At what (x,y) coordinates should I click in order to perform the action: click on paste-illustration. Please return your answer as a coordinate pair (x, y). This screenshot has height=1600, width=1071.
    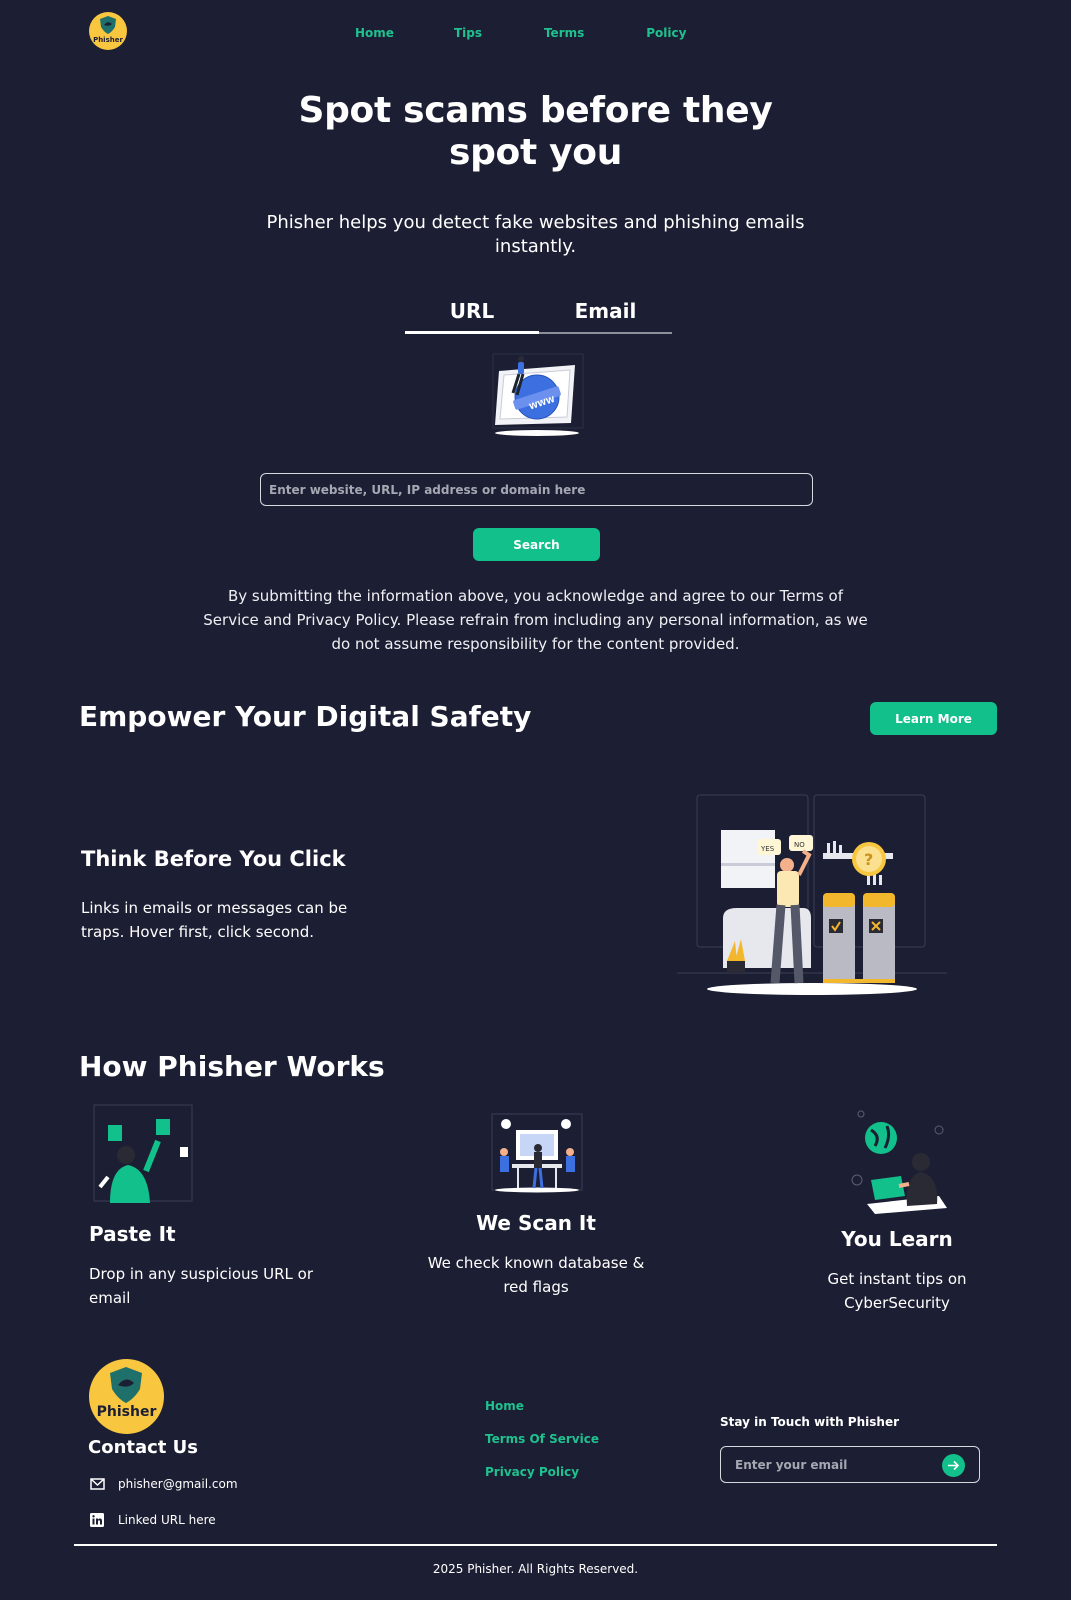
    Looking at the image, I should click on (143, 1153).